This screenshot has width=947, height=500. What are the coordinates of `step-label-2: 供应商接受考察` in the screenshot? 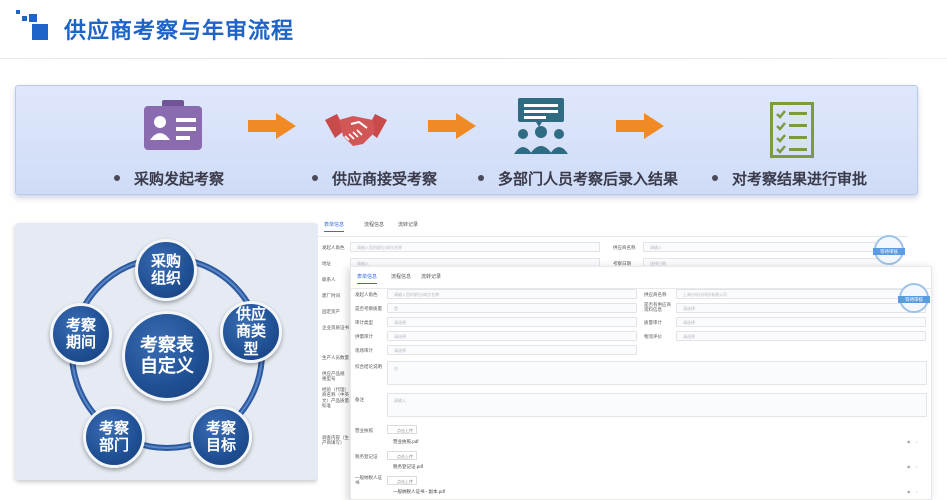 It's located at (374, 178).